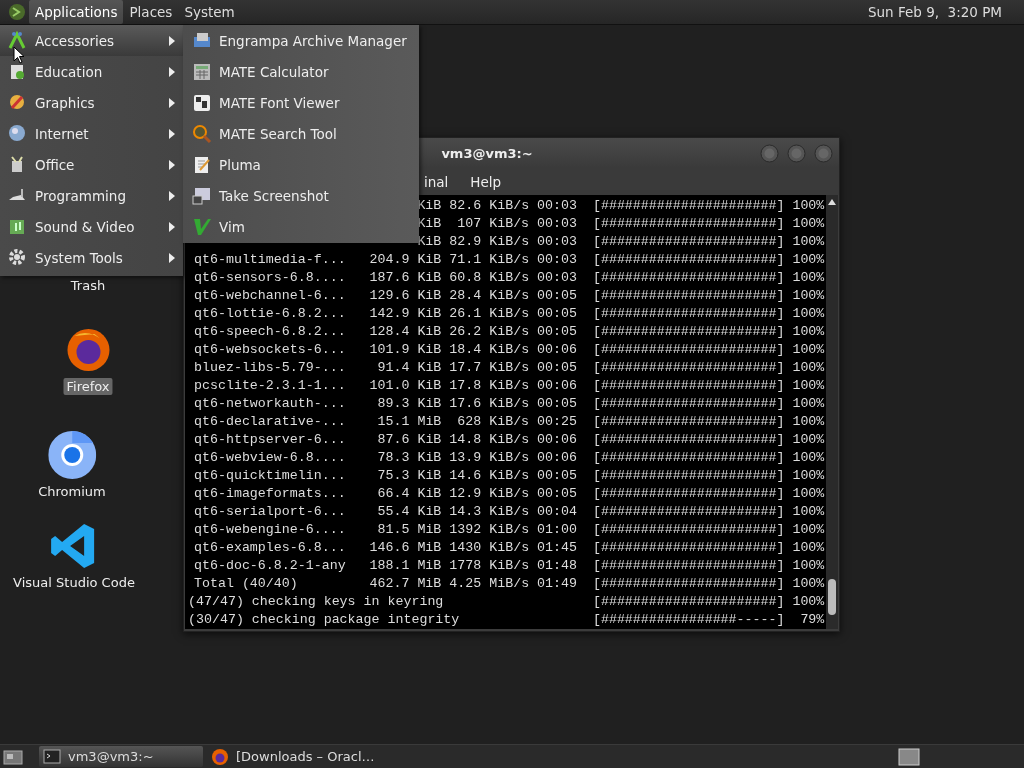 The height and width of the screenshot is (768, 1024). Describe the element at coordinates (823, 153) in the screenshot. I see `close-button` at that location.